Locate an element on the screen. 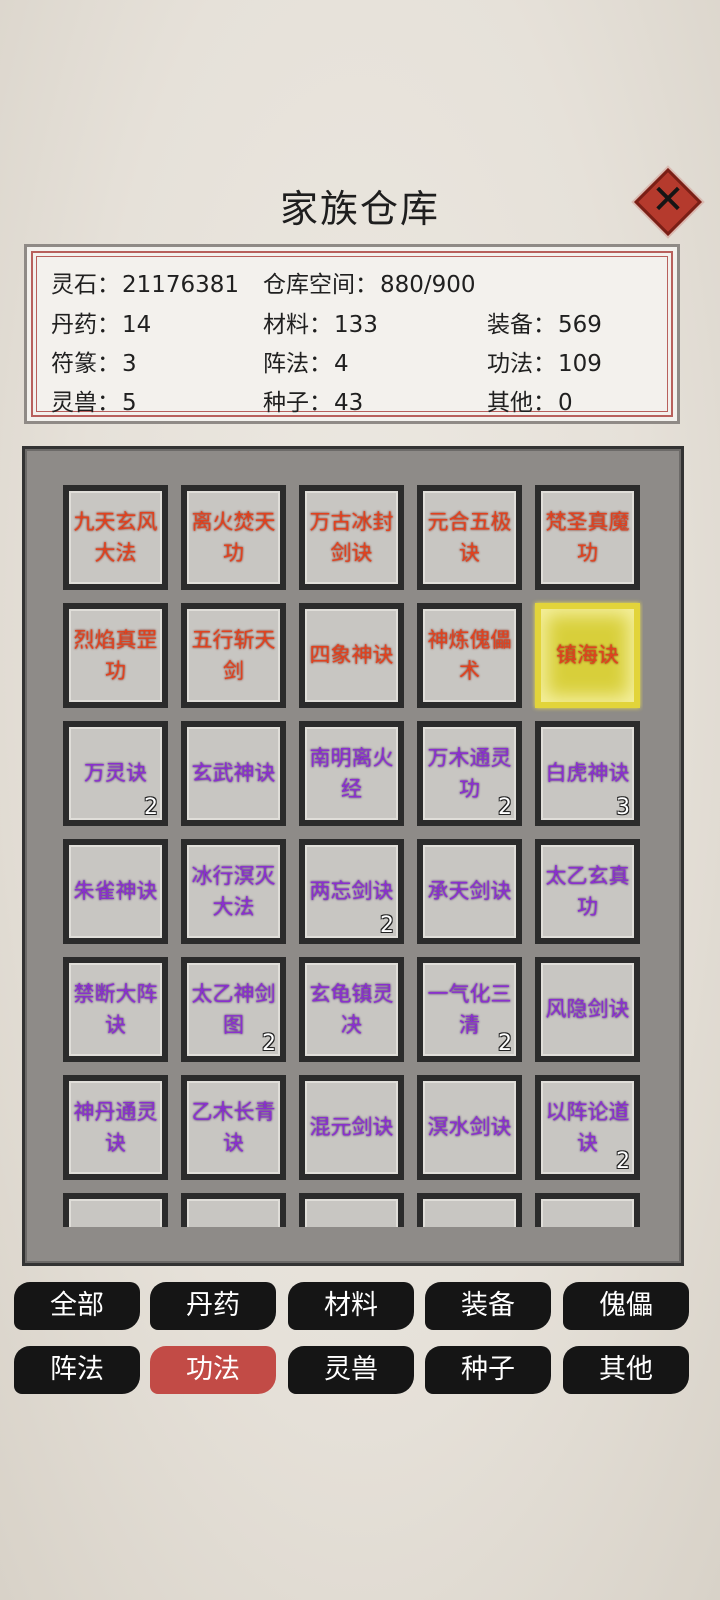 Image resolution: width=720 pixels, height=1600 pixels. item-slot: 太乙玄真功 is located at coordinates (587, 891).